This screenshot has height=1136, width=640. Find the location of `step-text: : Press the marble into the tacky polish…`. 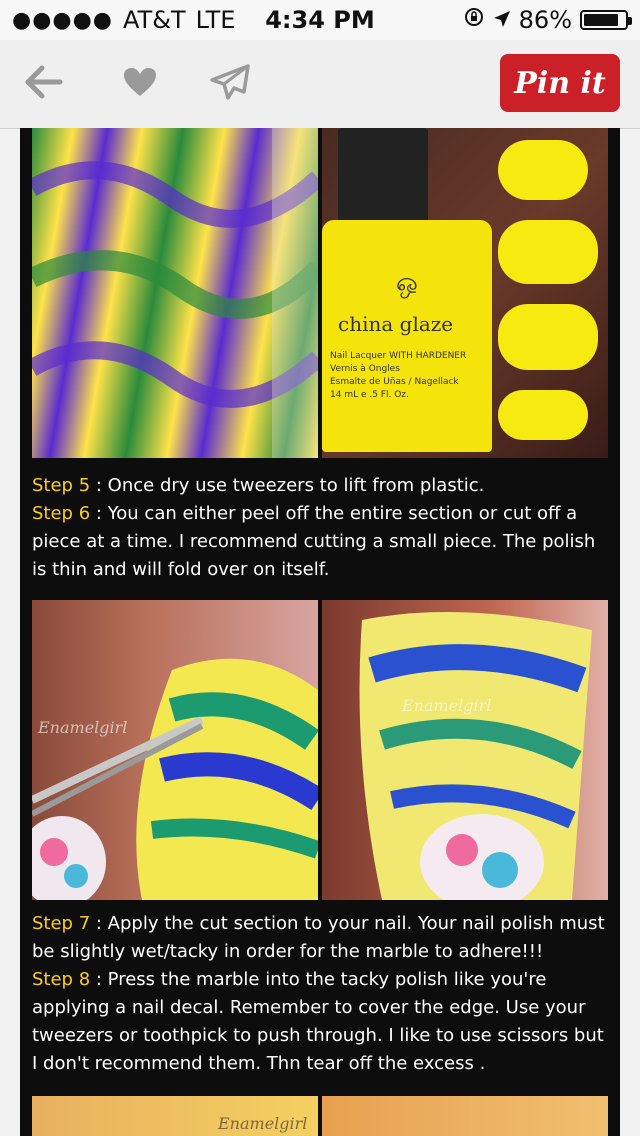

step-text: : Press the marble into the tacky polish… is located at coordinates (318, 1021).